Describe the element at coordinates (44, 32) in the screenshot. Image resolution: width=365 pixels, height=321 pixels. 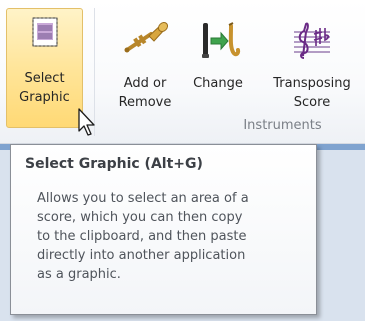
I see `select-graphic-icon` at that location.